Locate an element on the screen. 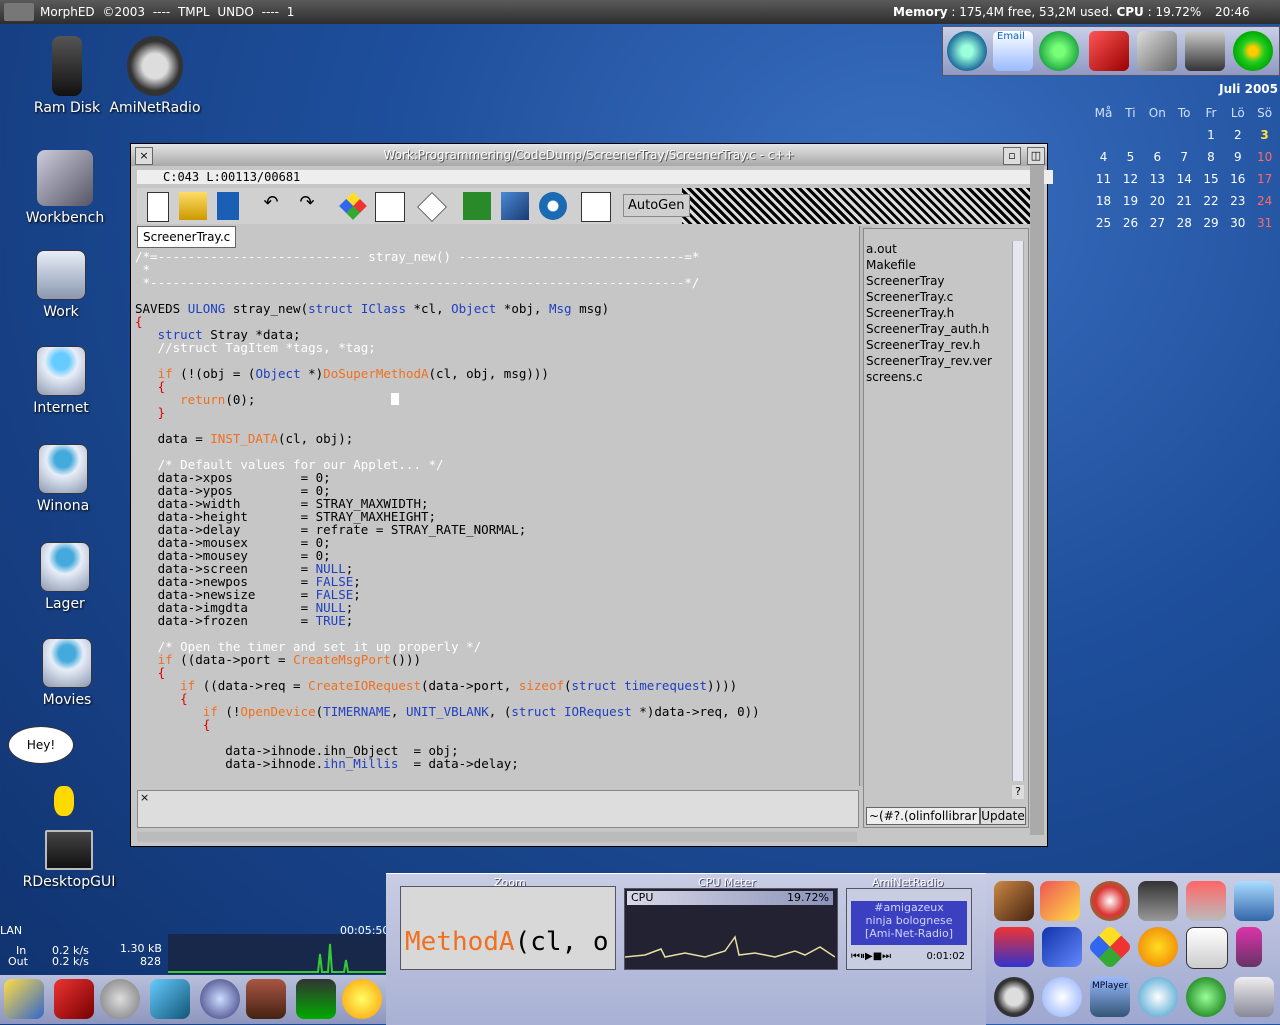 The height and width of the screenshot is (1025, 1280). workbench-desktop-icon: Workbench is located at coordinates (65, 188).